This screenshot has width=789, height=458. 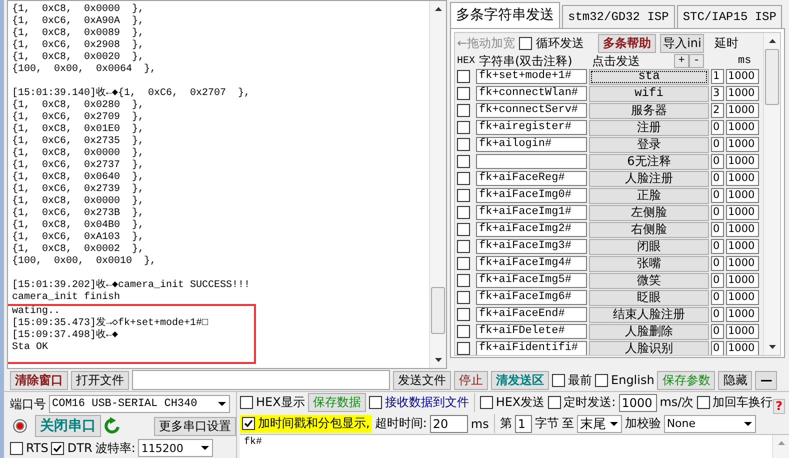 What do you see at coordinates (531, 161) in the screenshot?
I see `command-field` at bounding box center [531, 161].